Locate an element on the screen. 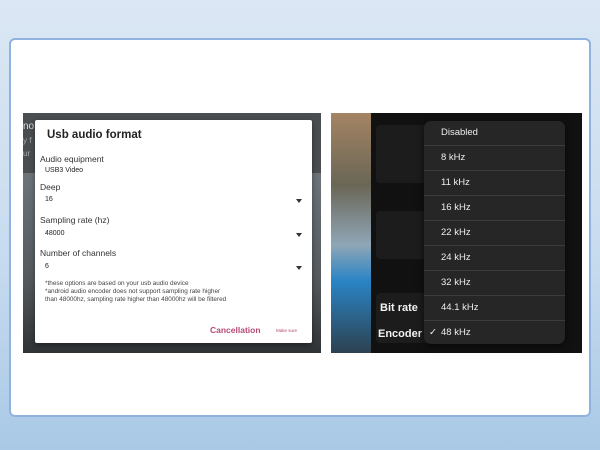  menu-item-label: 22 kHz is located at coordinates (456, 232).